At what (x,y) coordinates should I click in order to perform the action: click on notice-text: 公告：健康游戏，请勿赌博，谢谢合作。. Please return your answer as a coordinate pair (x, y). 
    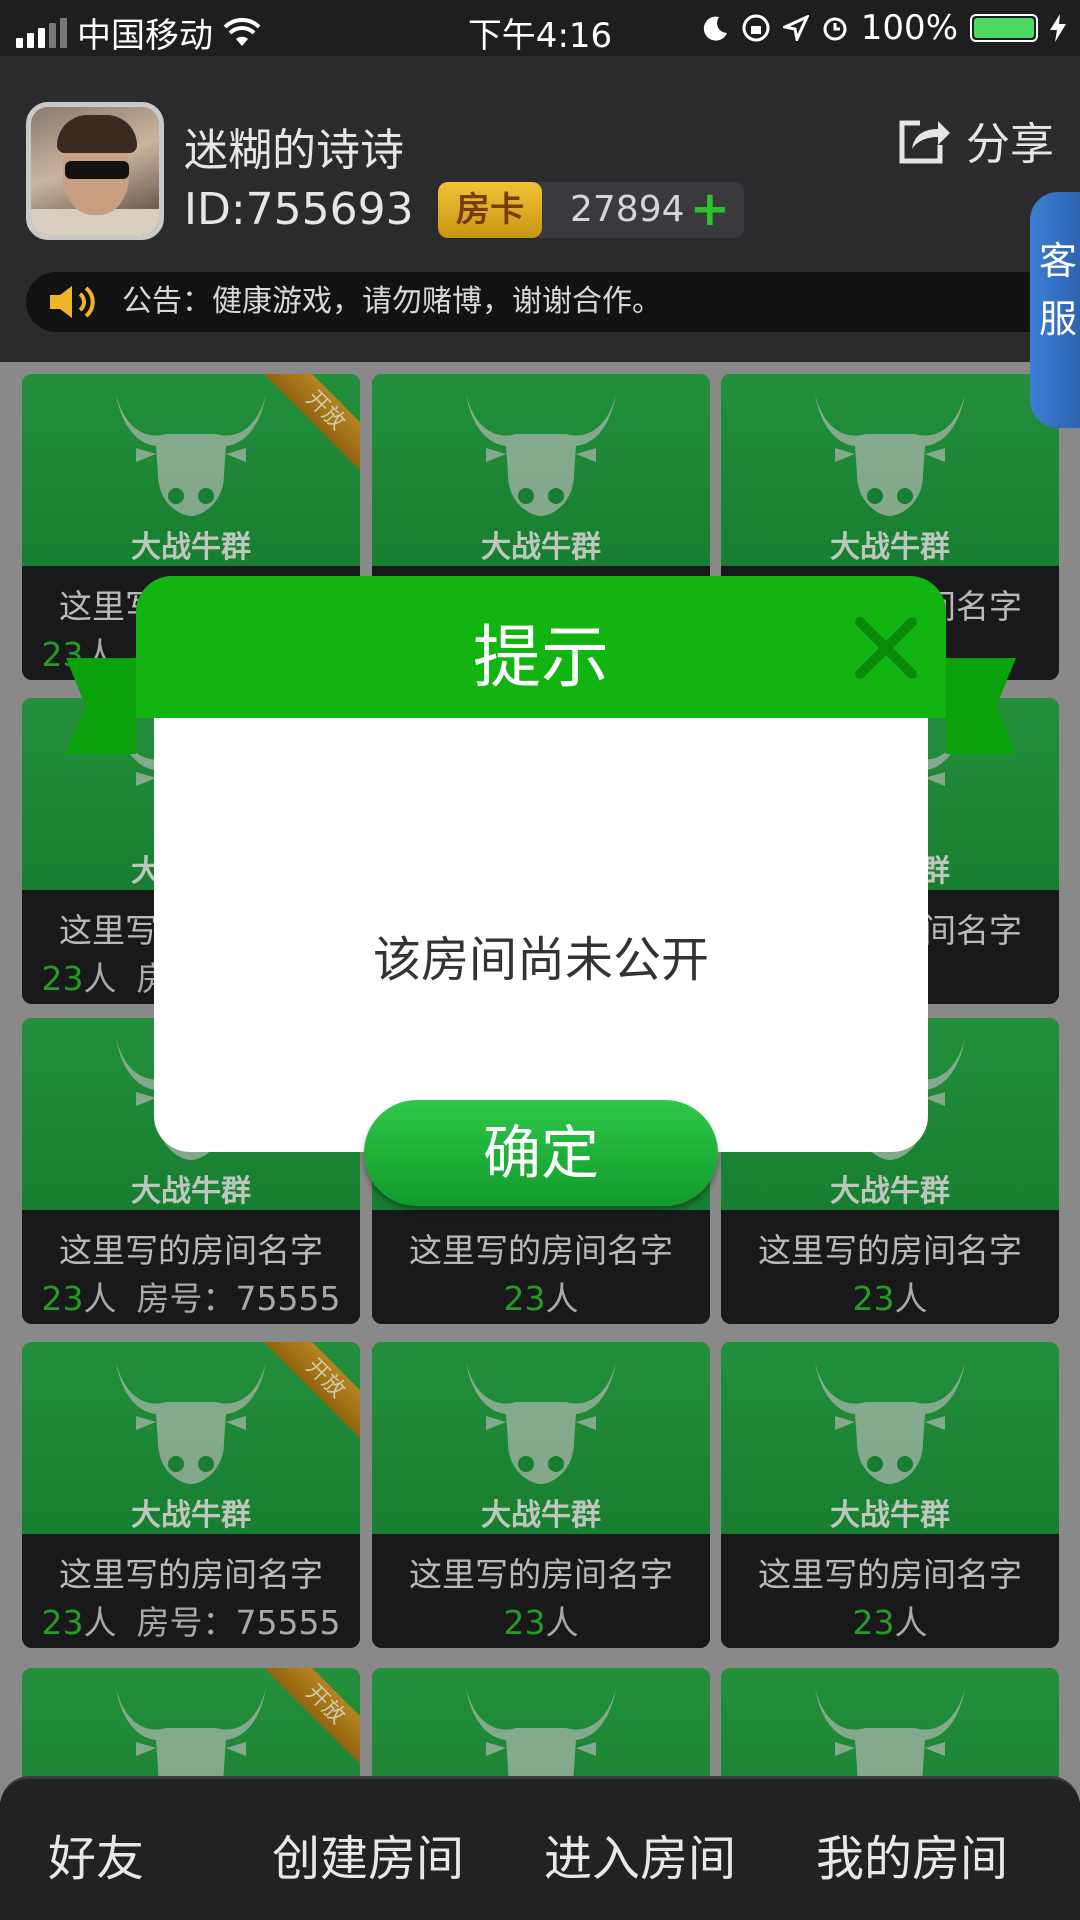
    Looking at the image, I should click on (392, 301).